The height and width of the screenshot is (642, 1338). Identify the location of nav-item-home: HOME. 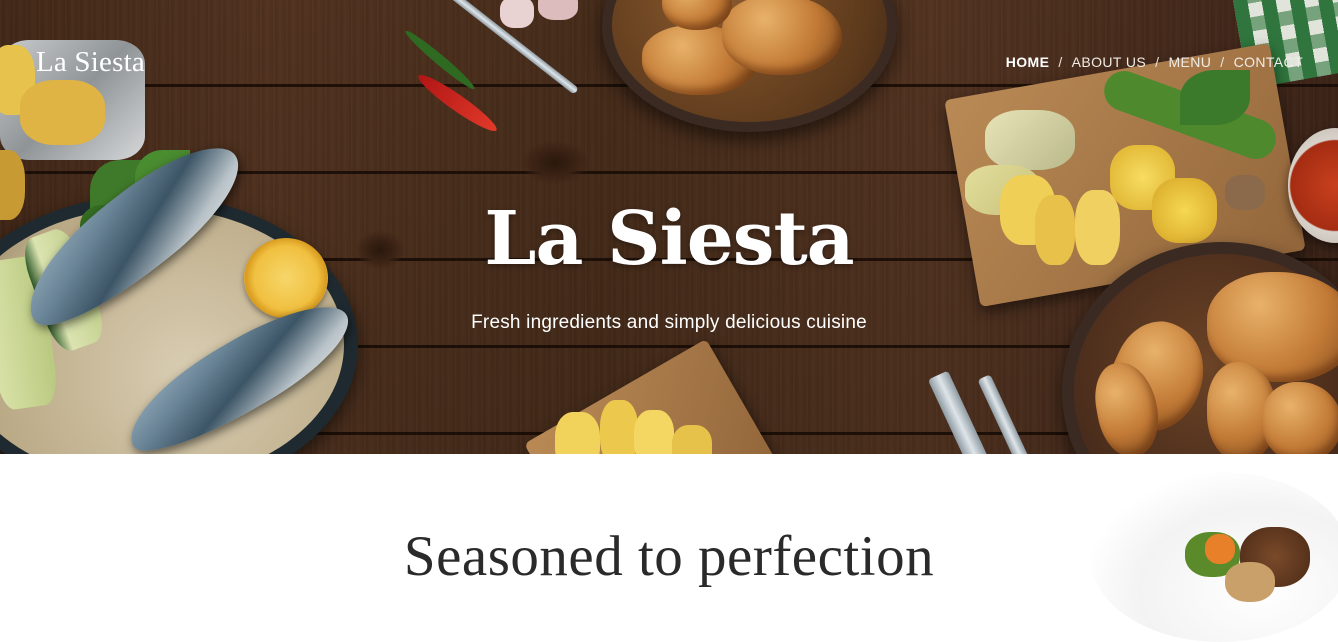
(1028, 62).